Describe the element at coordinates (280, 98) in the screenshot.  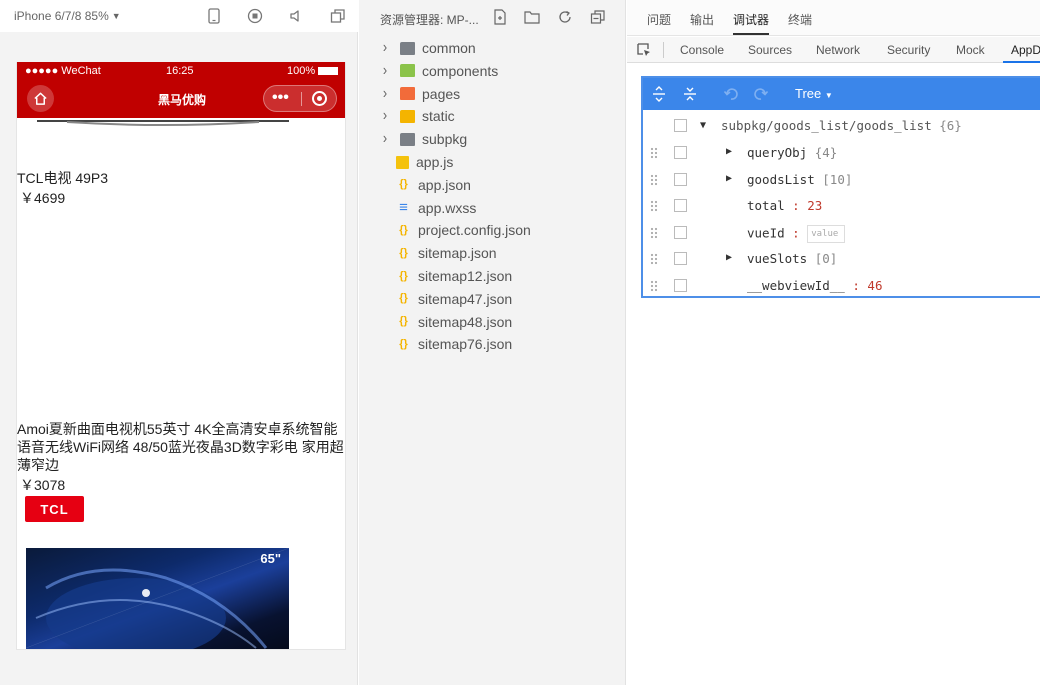
I see `more-menu-button: •••` at that location.